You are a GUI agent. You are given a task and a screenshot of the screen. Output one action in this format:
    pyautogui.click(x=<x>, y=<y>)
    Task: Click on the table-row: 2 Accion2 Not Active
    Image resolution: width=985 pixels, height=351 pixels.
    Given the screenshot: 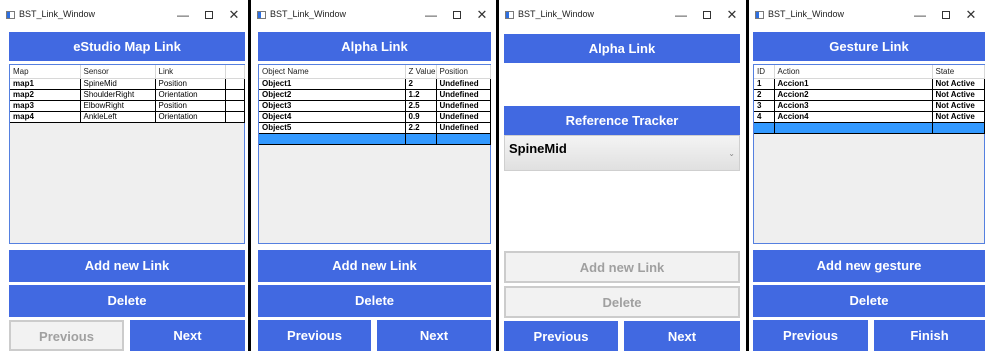 What is the action you would take?
    pyautogui.click(x=869, y=95)
    